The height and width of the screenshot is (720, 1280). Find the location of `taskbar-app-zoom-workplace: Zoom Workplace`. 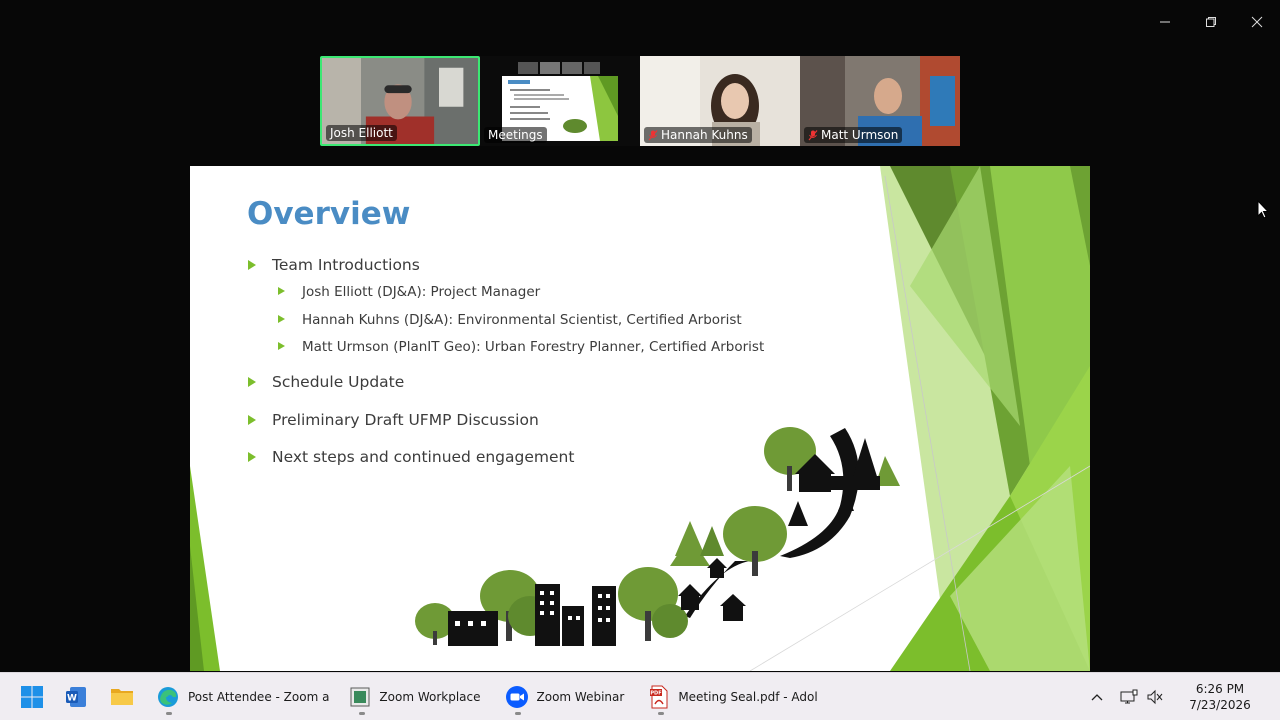

taskbar-app-zoom-workplace: Zoom Workplace is located at coordinates (414, 697).